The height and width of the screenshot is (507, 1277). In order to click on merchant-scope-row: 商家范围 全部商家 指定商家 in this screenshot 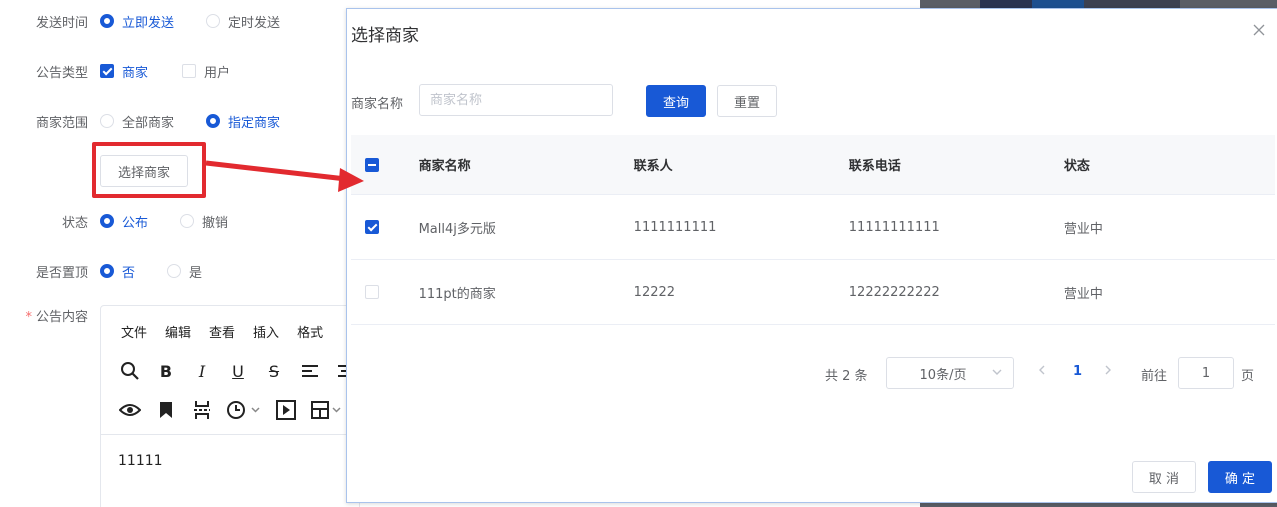, I will do `click(150, 121)`.